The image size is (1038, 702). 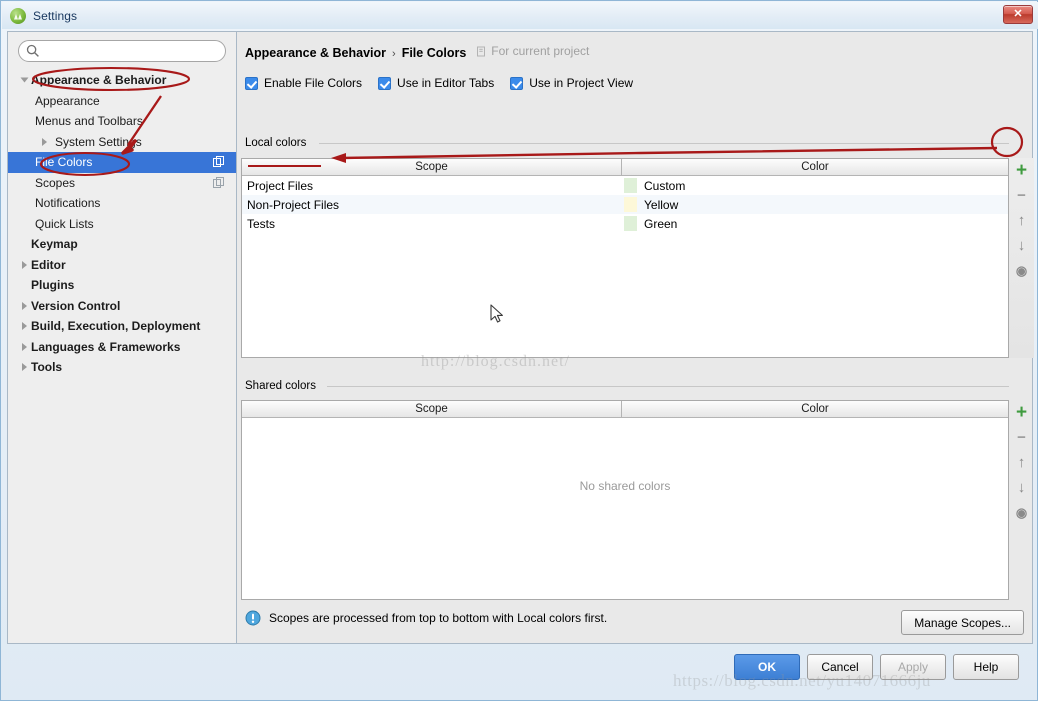 What do you see at coordinates (1021, 258) in the screenshot?
I see `local-colors-toolbar: + − ↑ ↓ ◉` at bounding box center [1021, 258].